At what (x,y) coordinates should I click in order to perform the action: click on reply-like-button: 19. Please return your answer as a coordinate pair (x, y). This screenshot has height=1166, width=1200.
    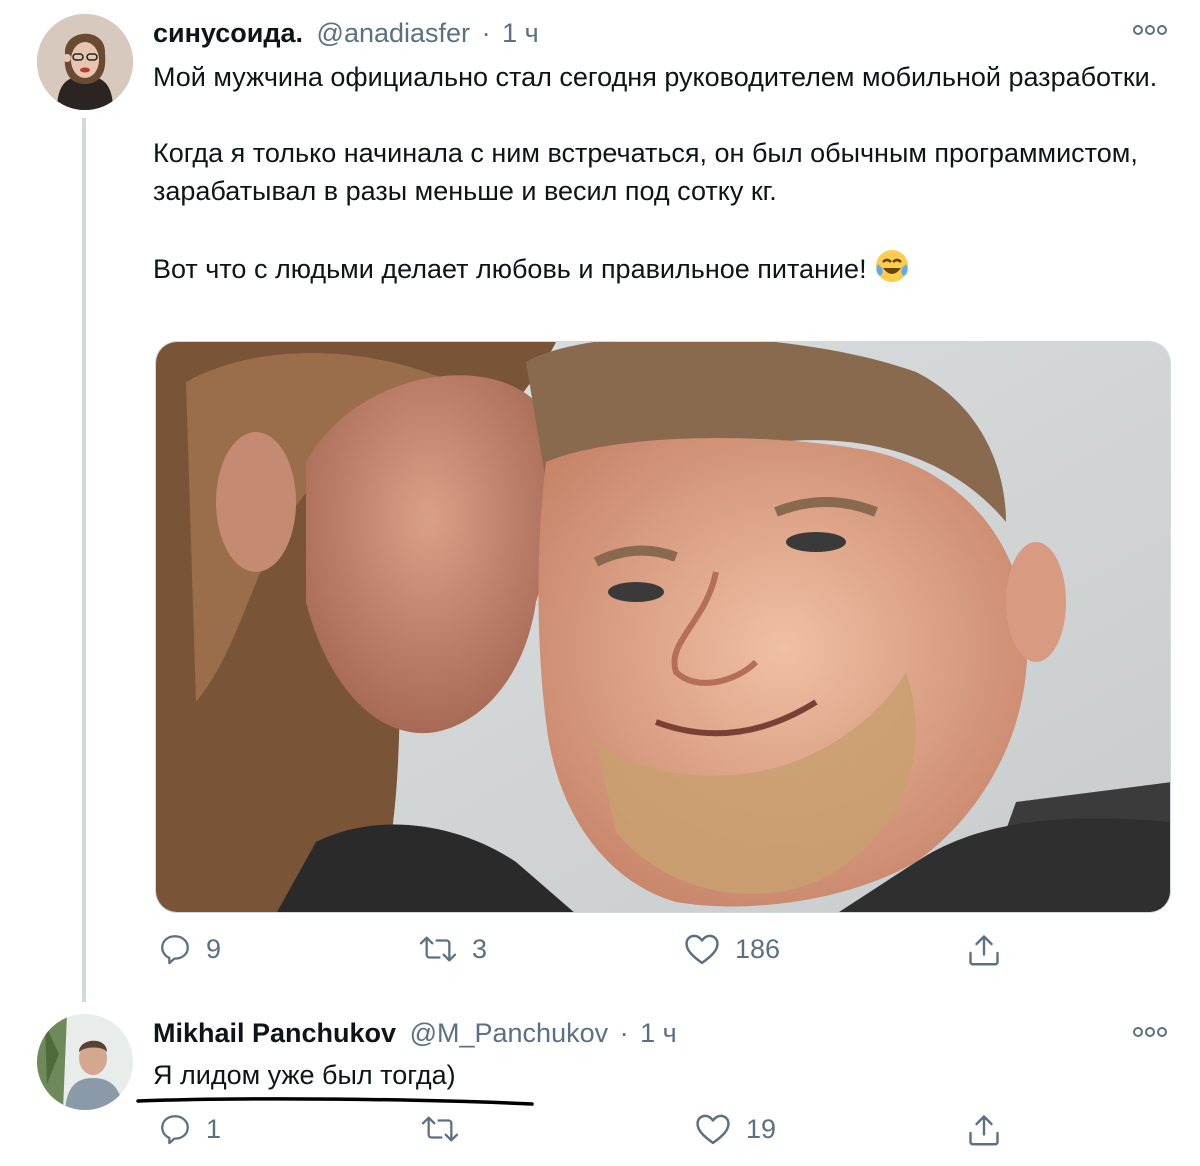
    Looking at the image, I should click on (735, 1129).